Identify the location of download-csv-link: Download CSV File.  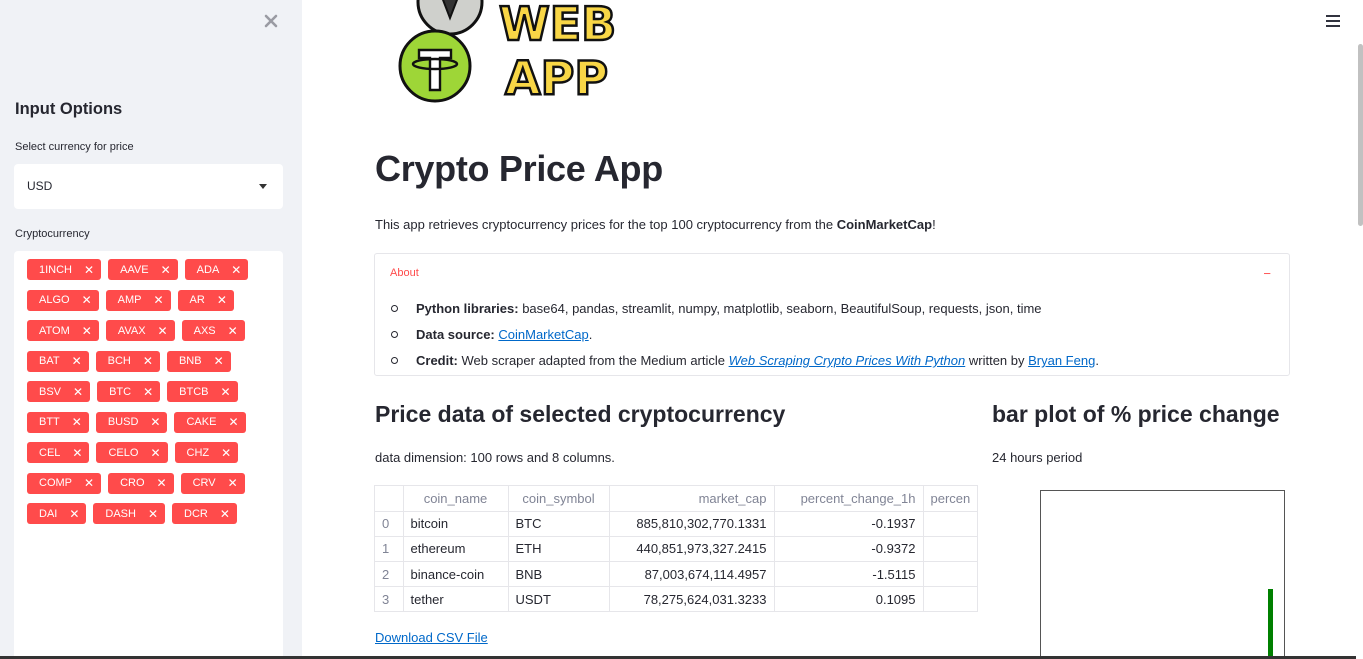
(431, 637).